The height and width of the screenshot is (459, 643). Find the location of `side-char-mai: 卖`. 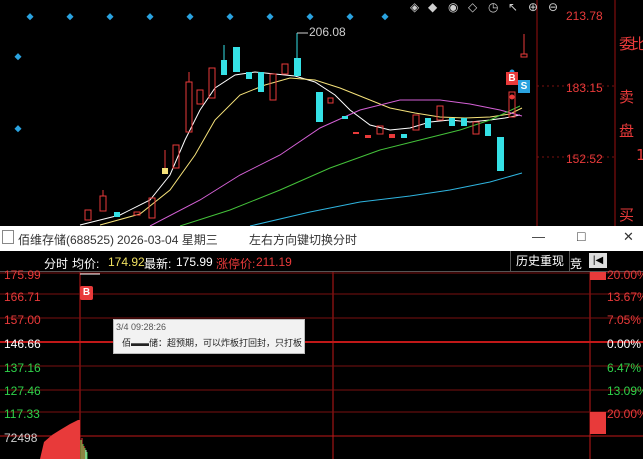

side-char-mai: 卖 is located at coordinates (627, 97).